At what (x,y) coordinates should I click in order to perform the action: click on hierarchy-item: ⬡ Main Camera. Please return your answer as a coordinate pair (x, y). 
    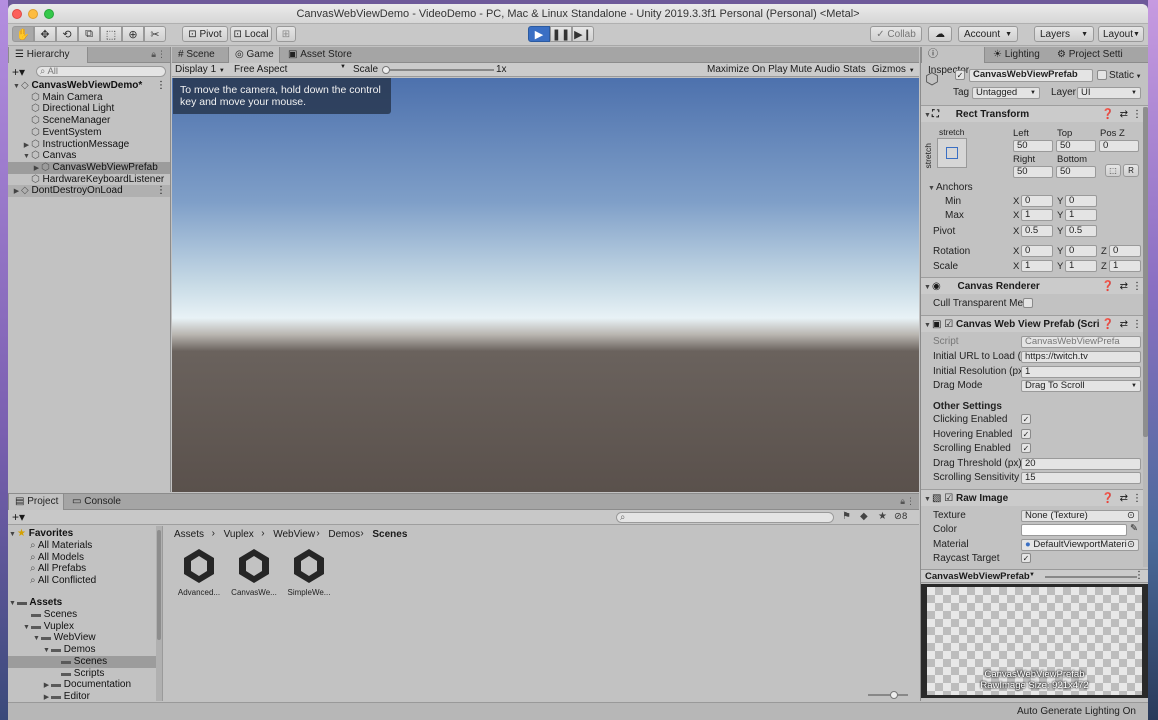
    Looking at the image, I should click on (89, 98).